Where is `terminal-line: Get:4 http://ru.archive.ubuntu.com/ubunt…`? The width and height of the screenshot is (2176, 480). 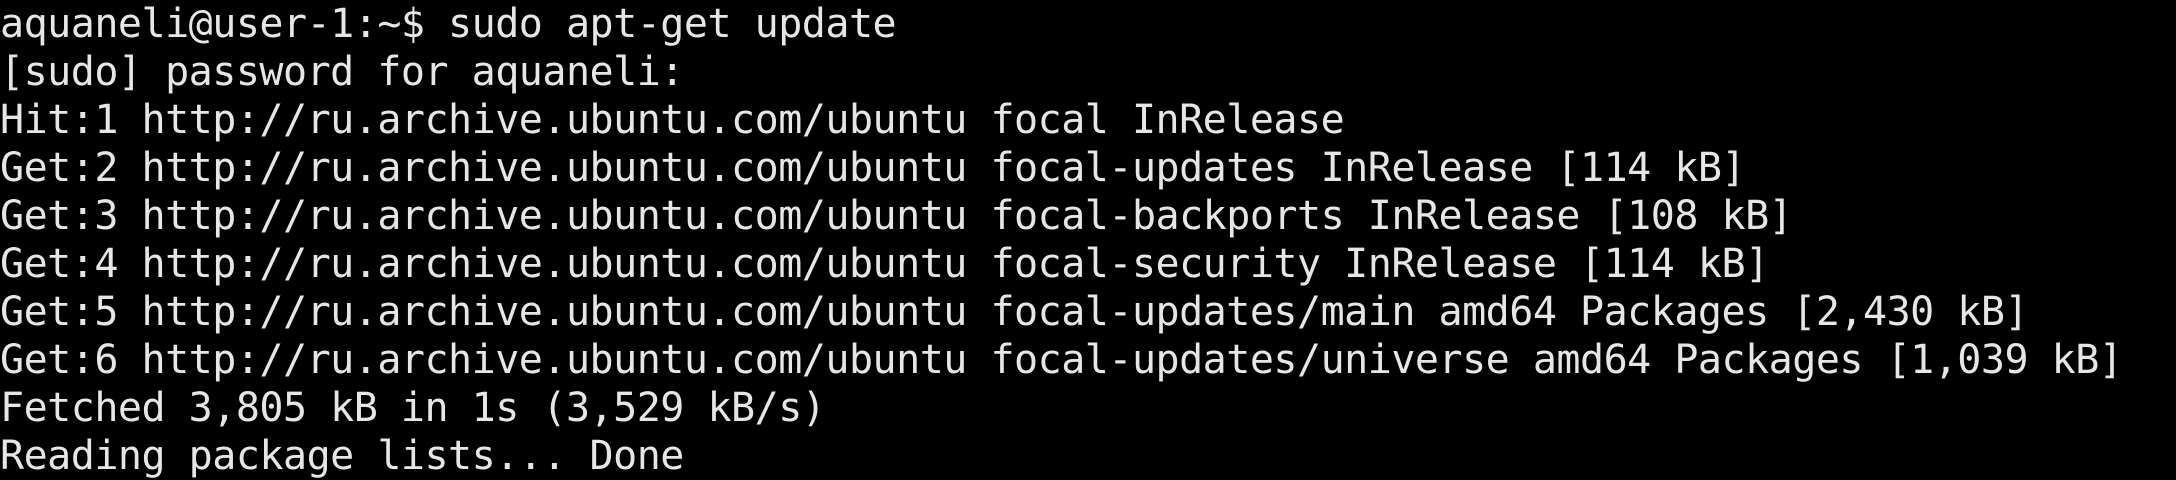
terminal-line: Get:4 http://ru.archive.ubuntu.com/ubunt… is located at coordinates (884, 264).